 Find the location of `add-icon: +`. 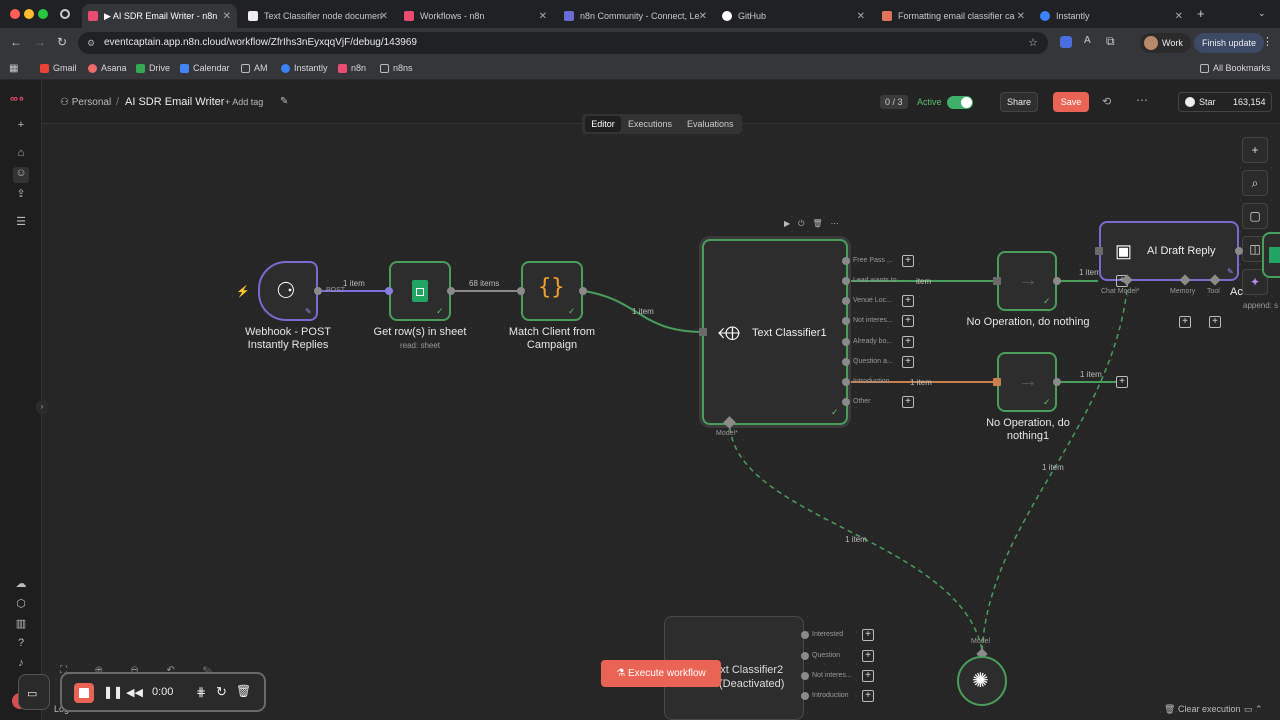

add-icon: + is located at coordinates (21, 127).